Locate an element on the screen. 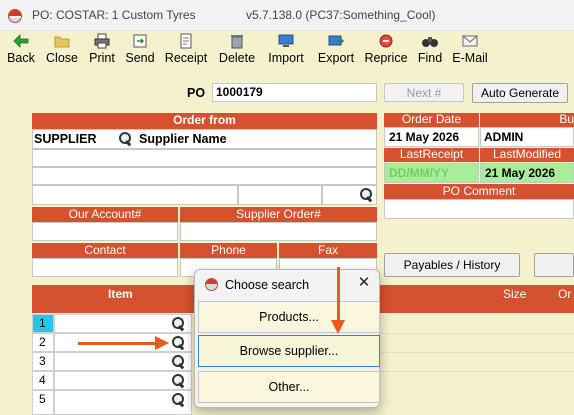 The height and width of the screenshot is (415, 574). back-button: Back is located at coordinates (21, 50).